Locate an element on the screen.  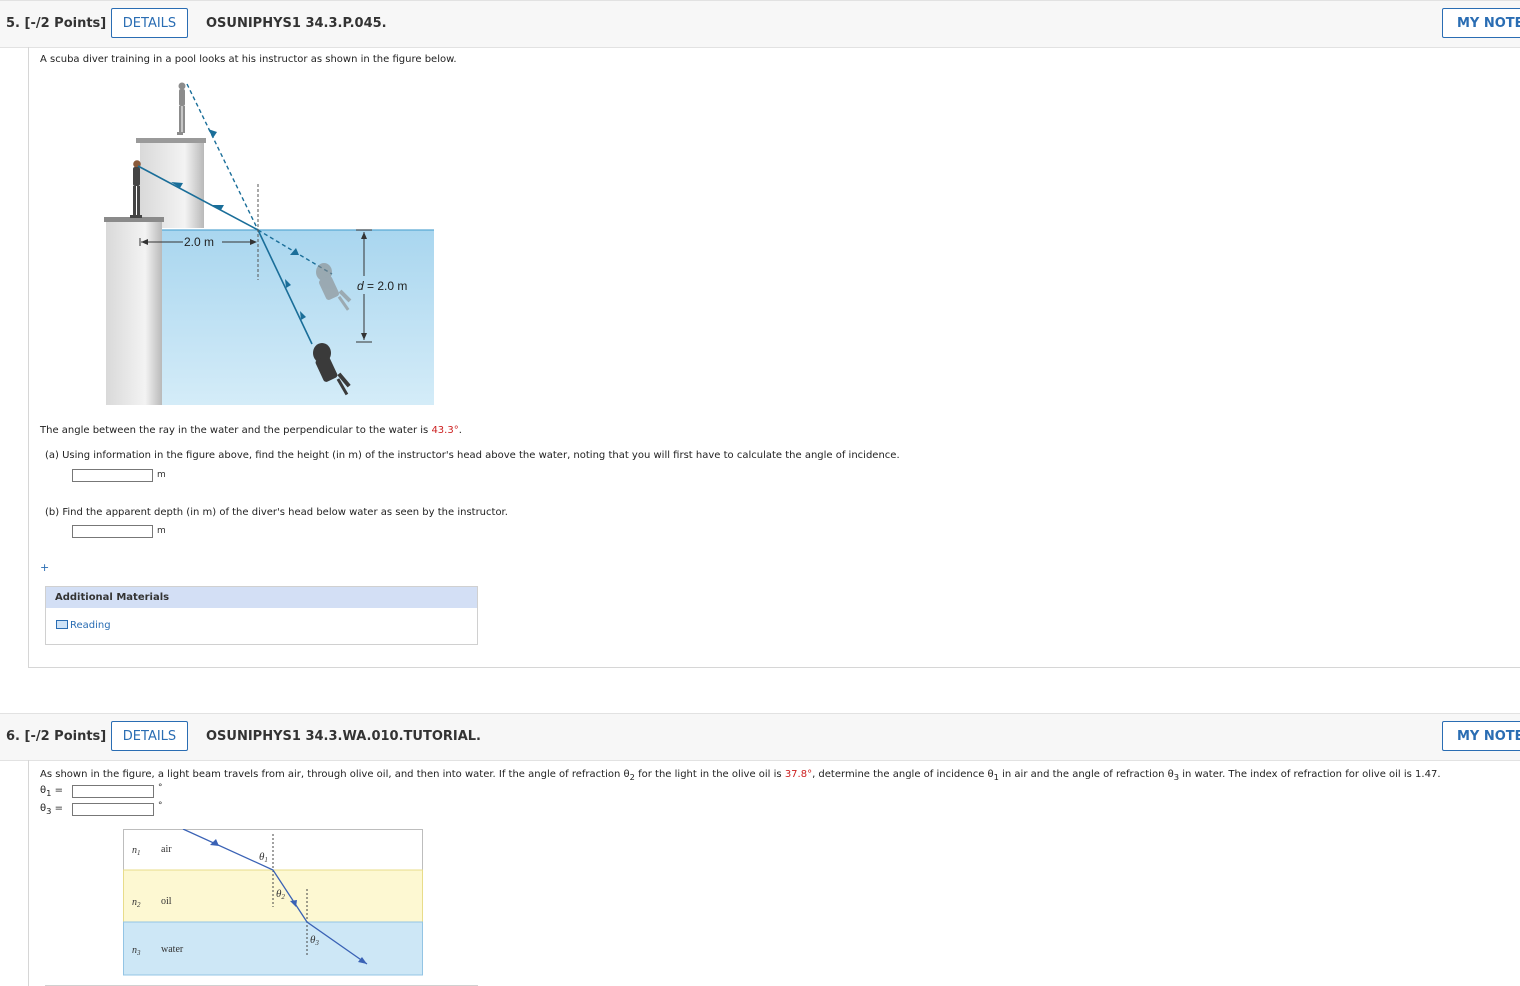
theta3-label: θ3 = is located at coordinates (51, 809).